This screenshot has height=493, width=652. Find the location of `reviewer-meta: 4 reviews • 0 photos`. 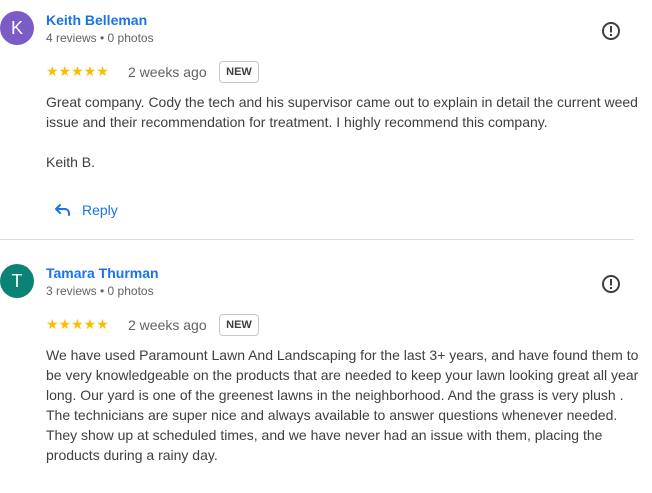

reviewer-meta: 4 reviews • 0 photos is located at coordinates (100, 38).